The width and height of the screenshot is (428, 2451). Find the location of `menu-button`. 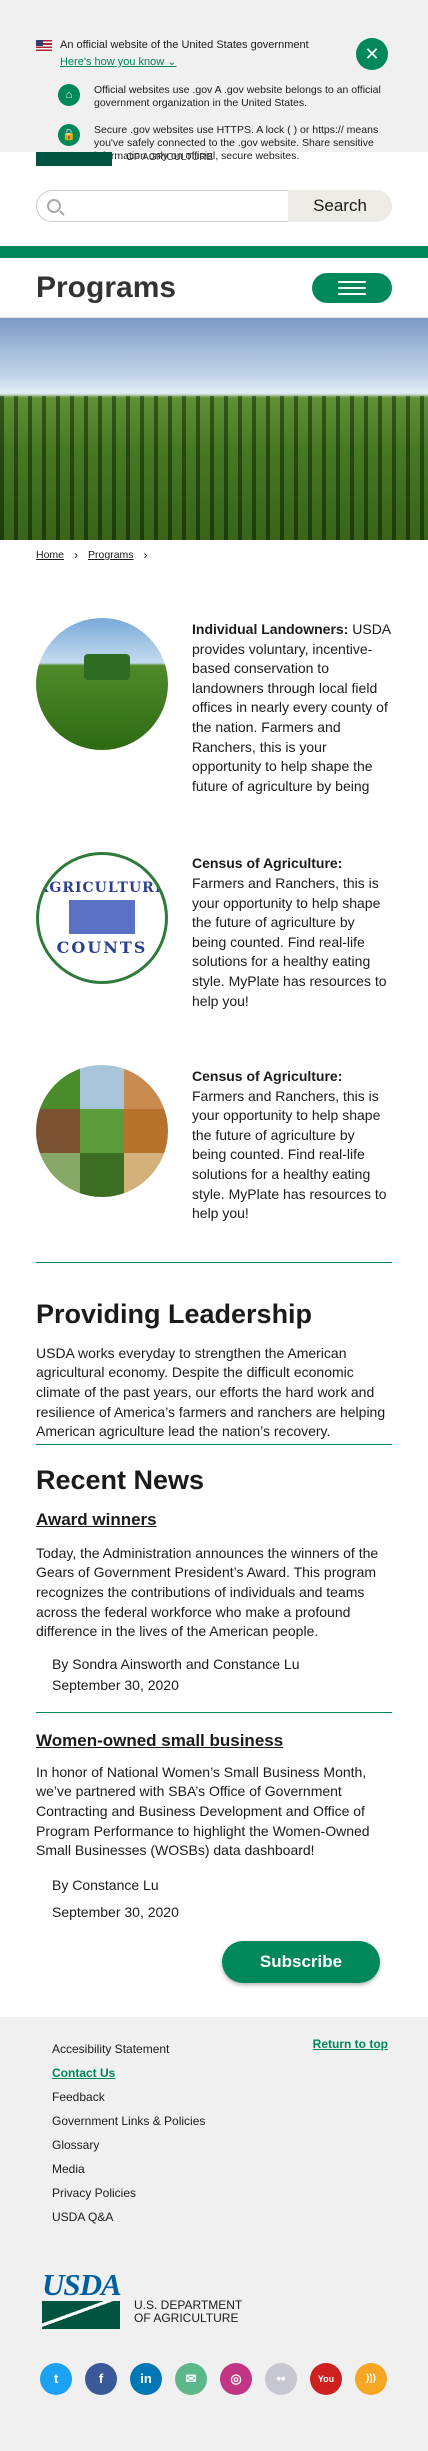

menu-button is located at coordinates (352, 287).